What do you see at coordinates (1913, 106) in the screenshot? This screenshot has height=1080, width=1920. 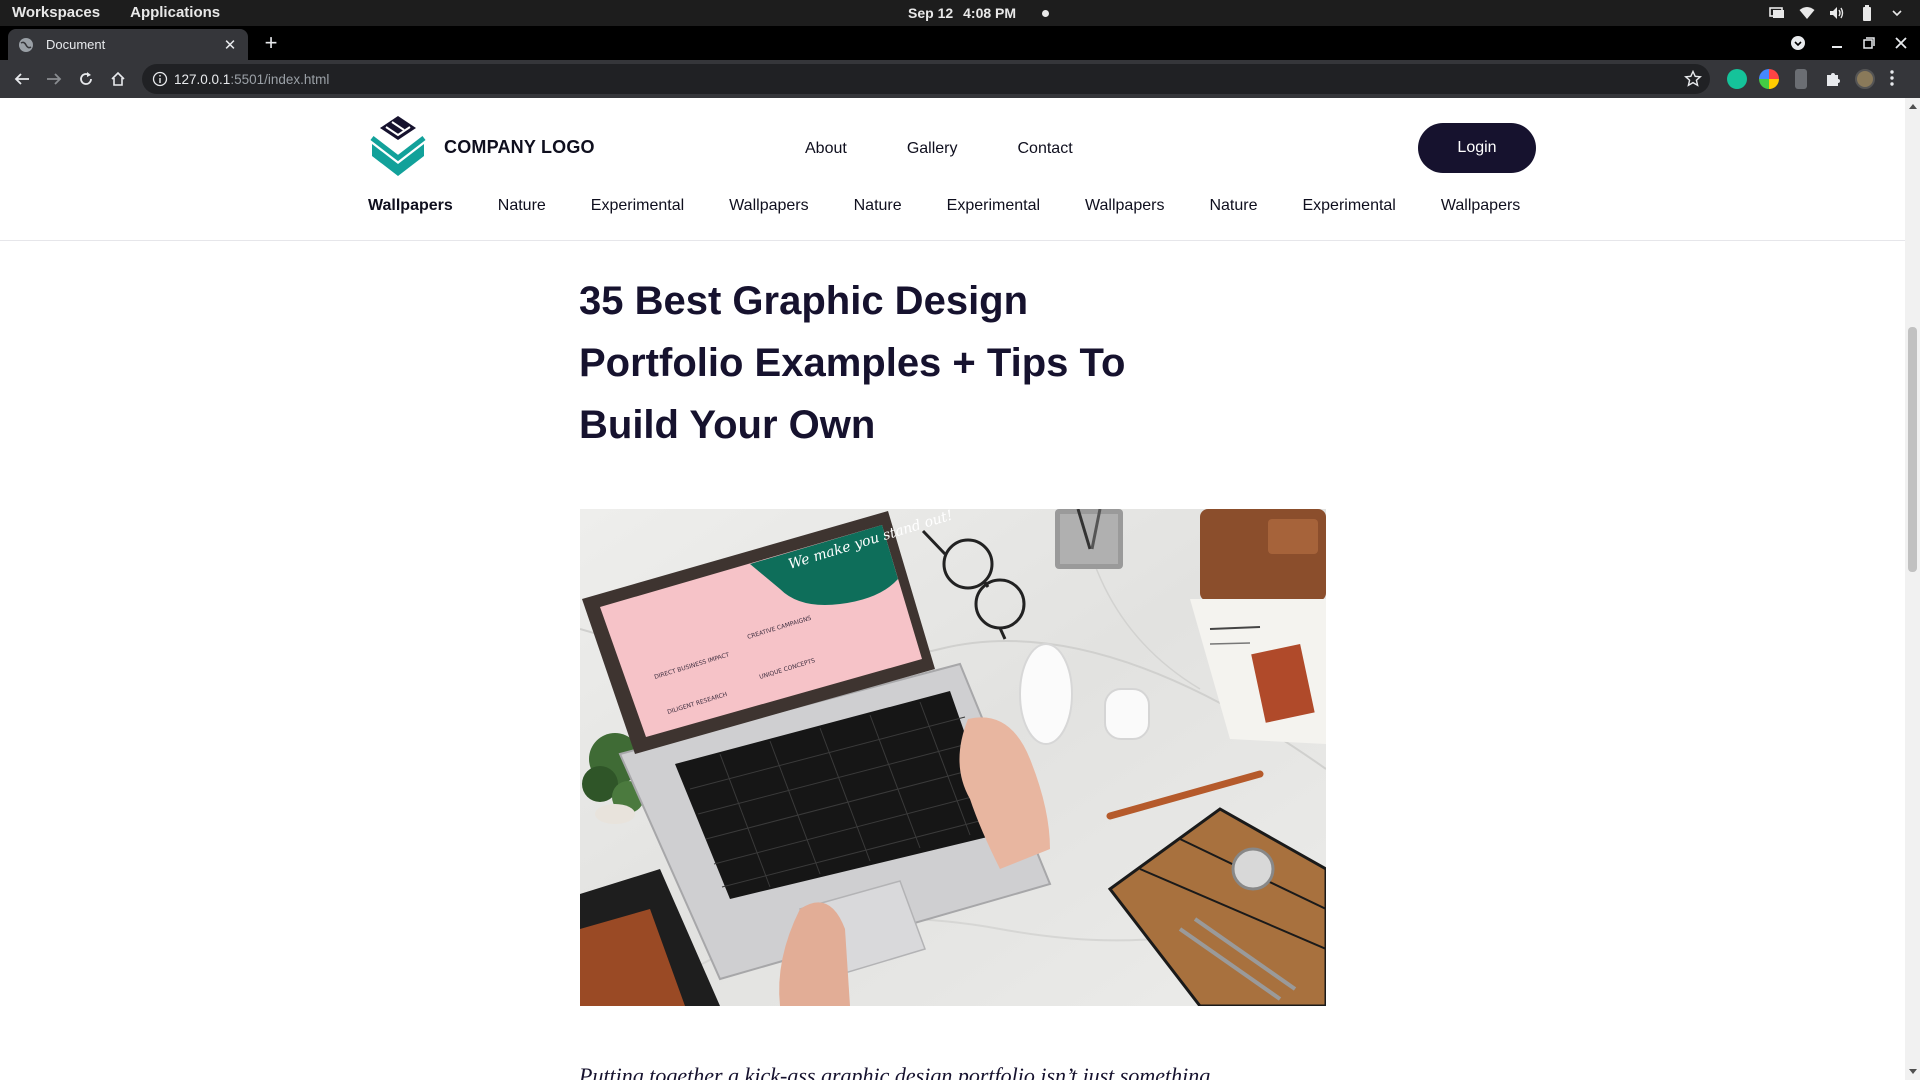 I see `scroll-up-arrow` at bounding box center [1913, 106].